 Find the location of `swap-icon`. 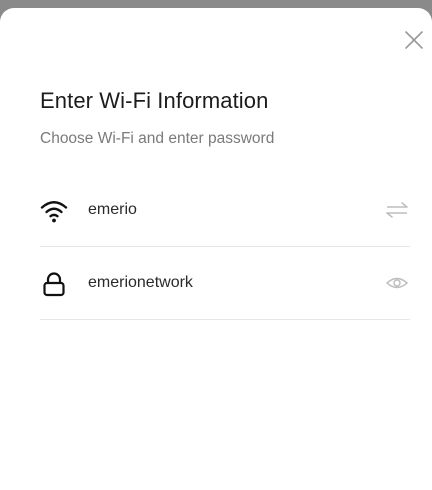

swap-icon is located at coordinates (397, 210).